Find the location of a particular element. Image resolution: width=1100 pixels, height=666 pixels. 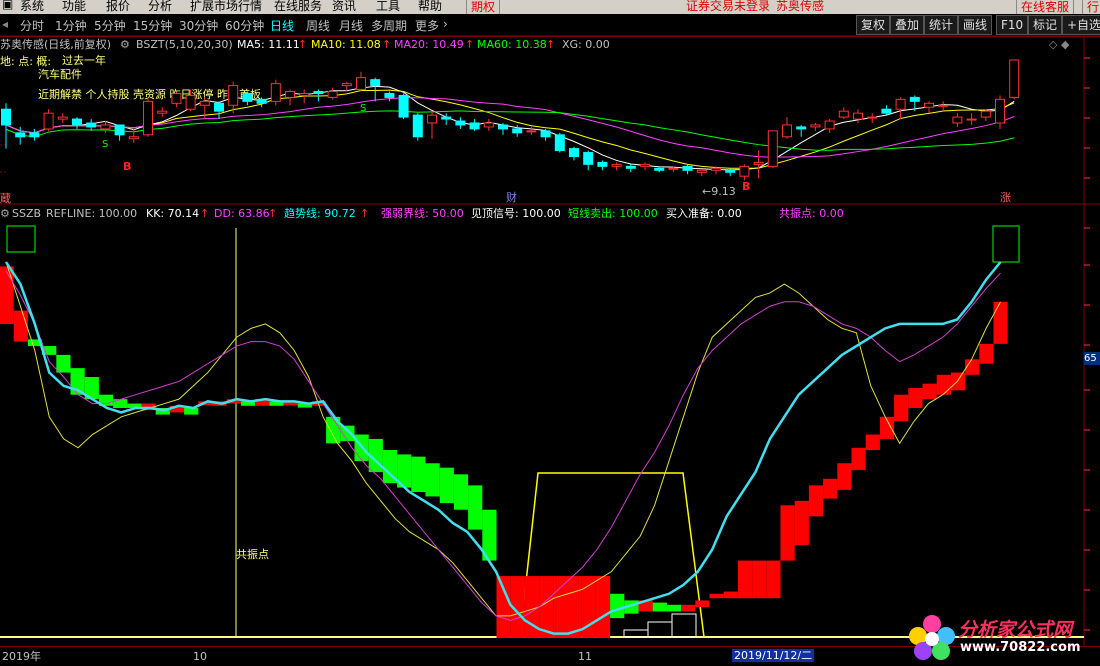

cursor-date-label: 2019/11/12/二 is located at coordinates (773, 655).